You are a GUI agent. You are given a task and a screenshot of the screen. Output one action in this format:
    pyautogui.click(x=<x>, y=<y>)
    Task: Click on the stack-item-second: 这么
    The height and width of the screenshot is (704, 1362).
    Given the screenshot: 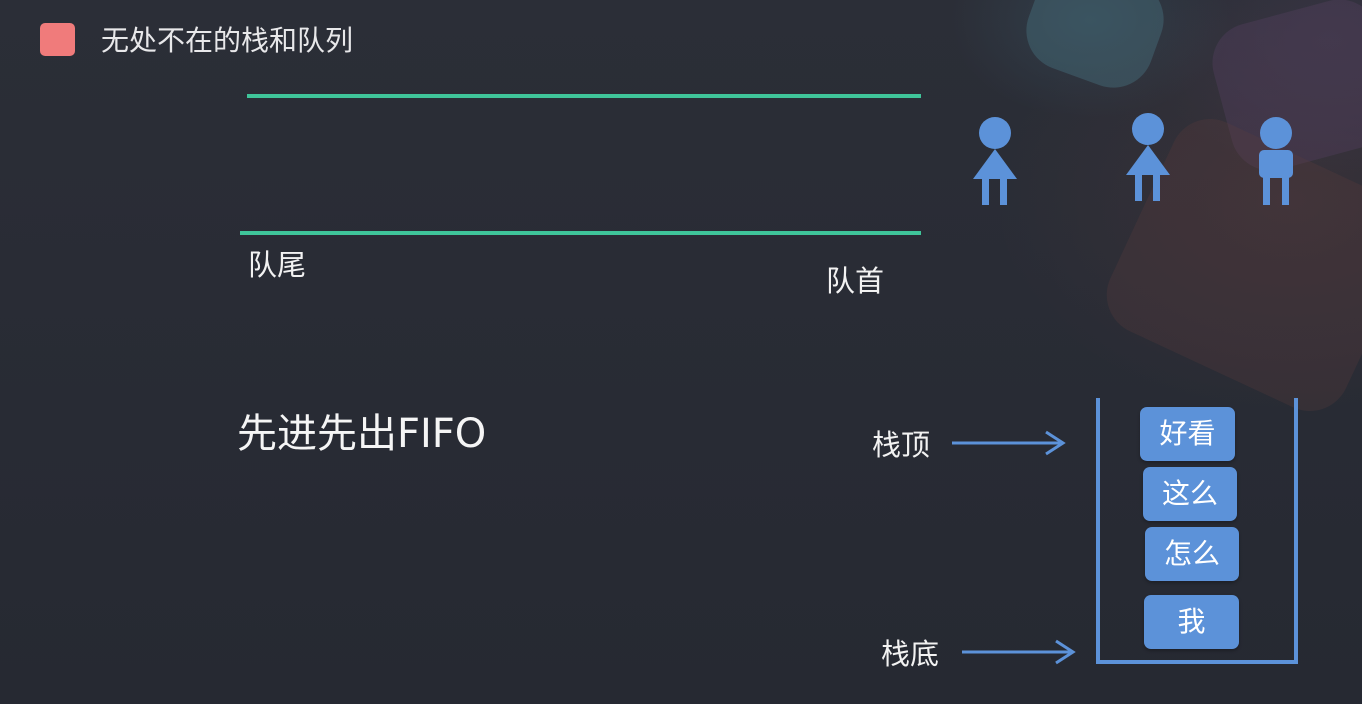 What is the action you would take?
    pyautogui.click(x=1190, y=494)
    